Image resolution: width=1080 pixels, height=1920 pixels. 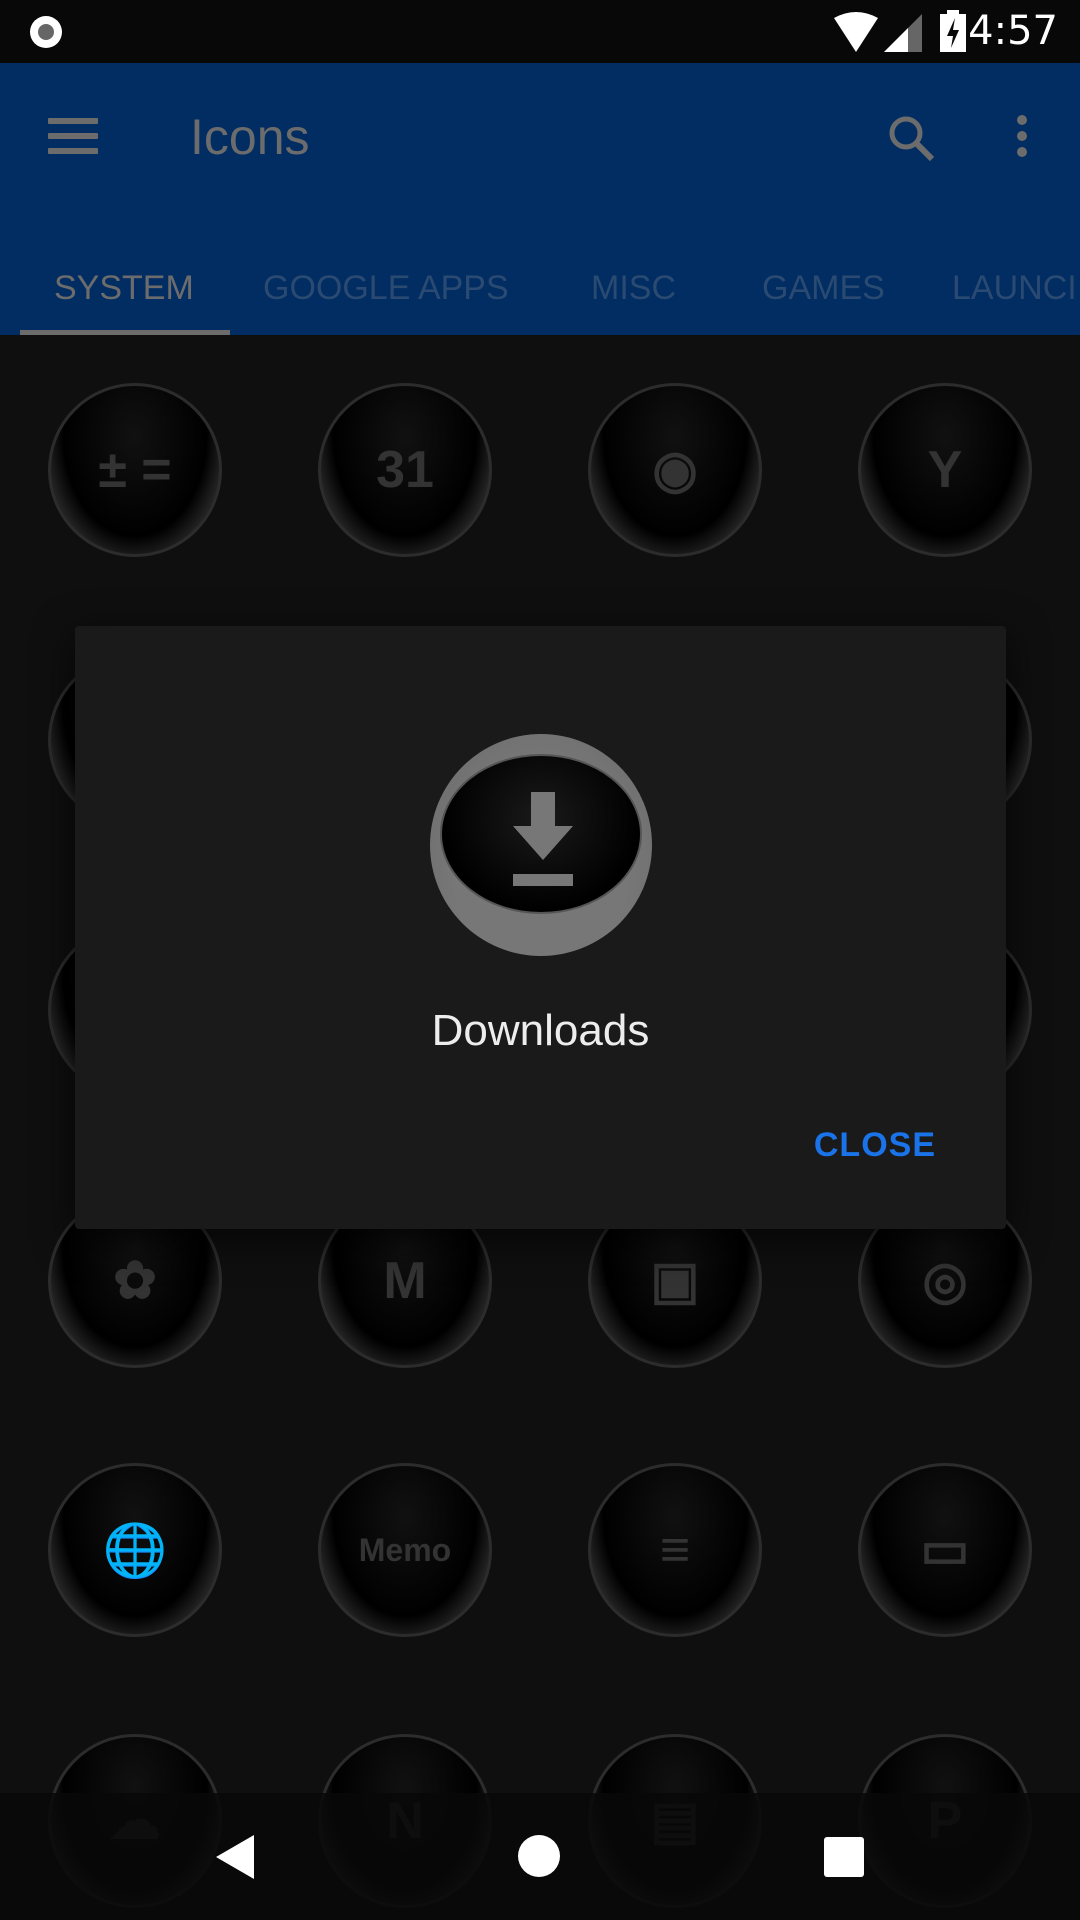 What do you see at coordinates (540, 31) in the screenshot?
I see `status-bar: 4:57` at bounding box center [540, 31].